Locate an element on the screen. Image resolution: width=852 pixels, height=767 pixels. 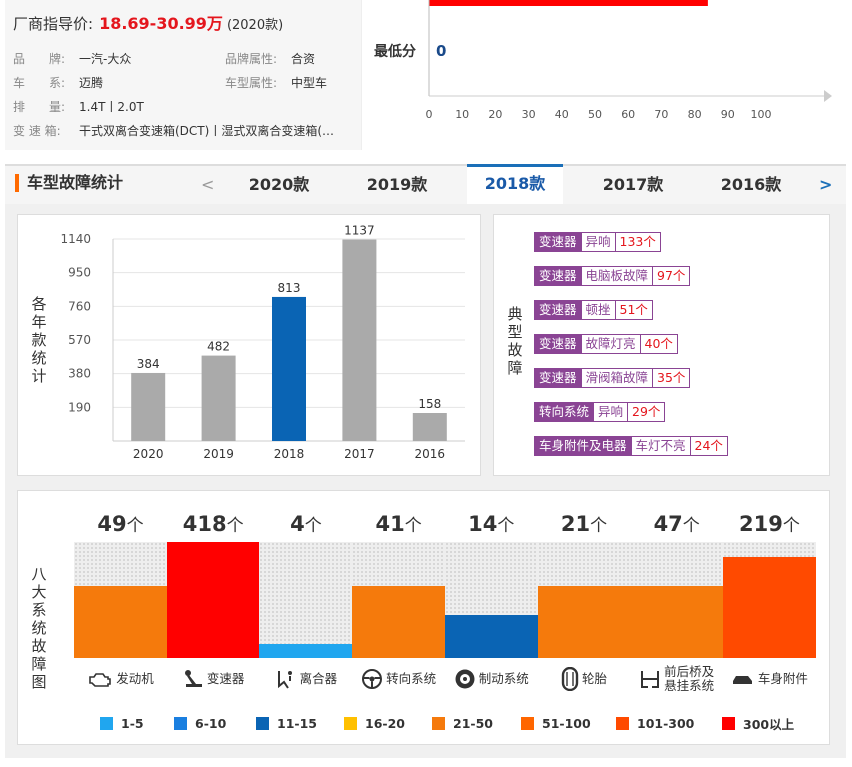
tab-next-arrow: > is located at coordinates (825, 185).